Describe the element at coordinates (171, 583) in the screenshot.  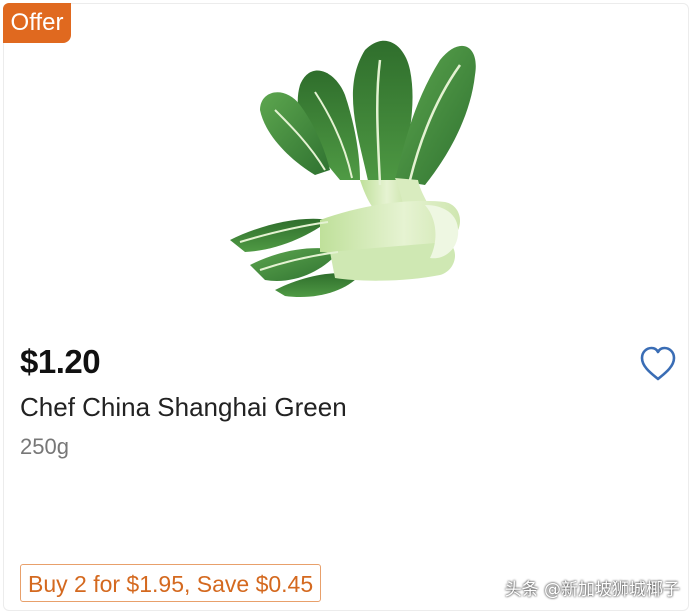
I see `promotion-badge: Buy 2 for $1.95, Save $0.45` at that location.